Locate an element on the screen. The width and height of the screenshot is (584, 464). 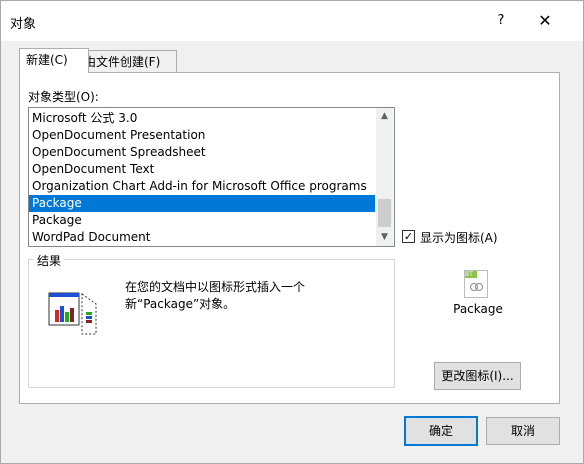
tab-new: 新建(C) is located at coordinates (54, 60).